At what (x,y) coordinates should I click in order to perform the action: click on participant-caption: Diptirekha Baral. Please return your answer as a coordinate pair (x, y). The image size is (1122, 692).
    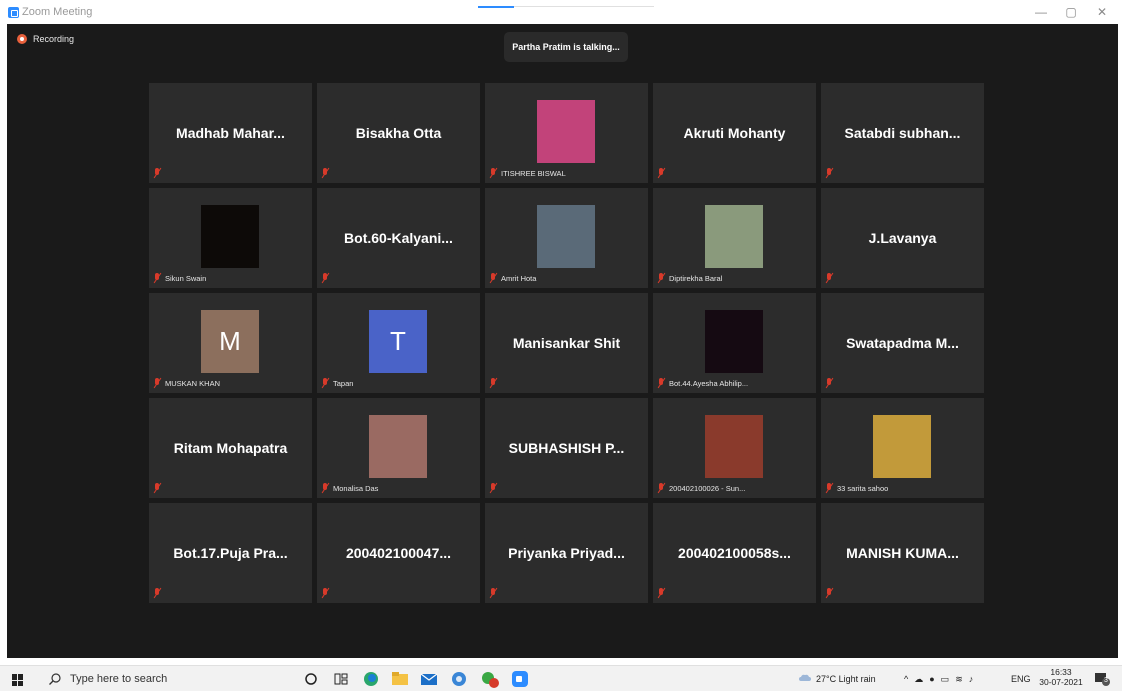
    Looking at the image, I should click on (689, 278).